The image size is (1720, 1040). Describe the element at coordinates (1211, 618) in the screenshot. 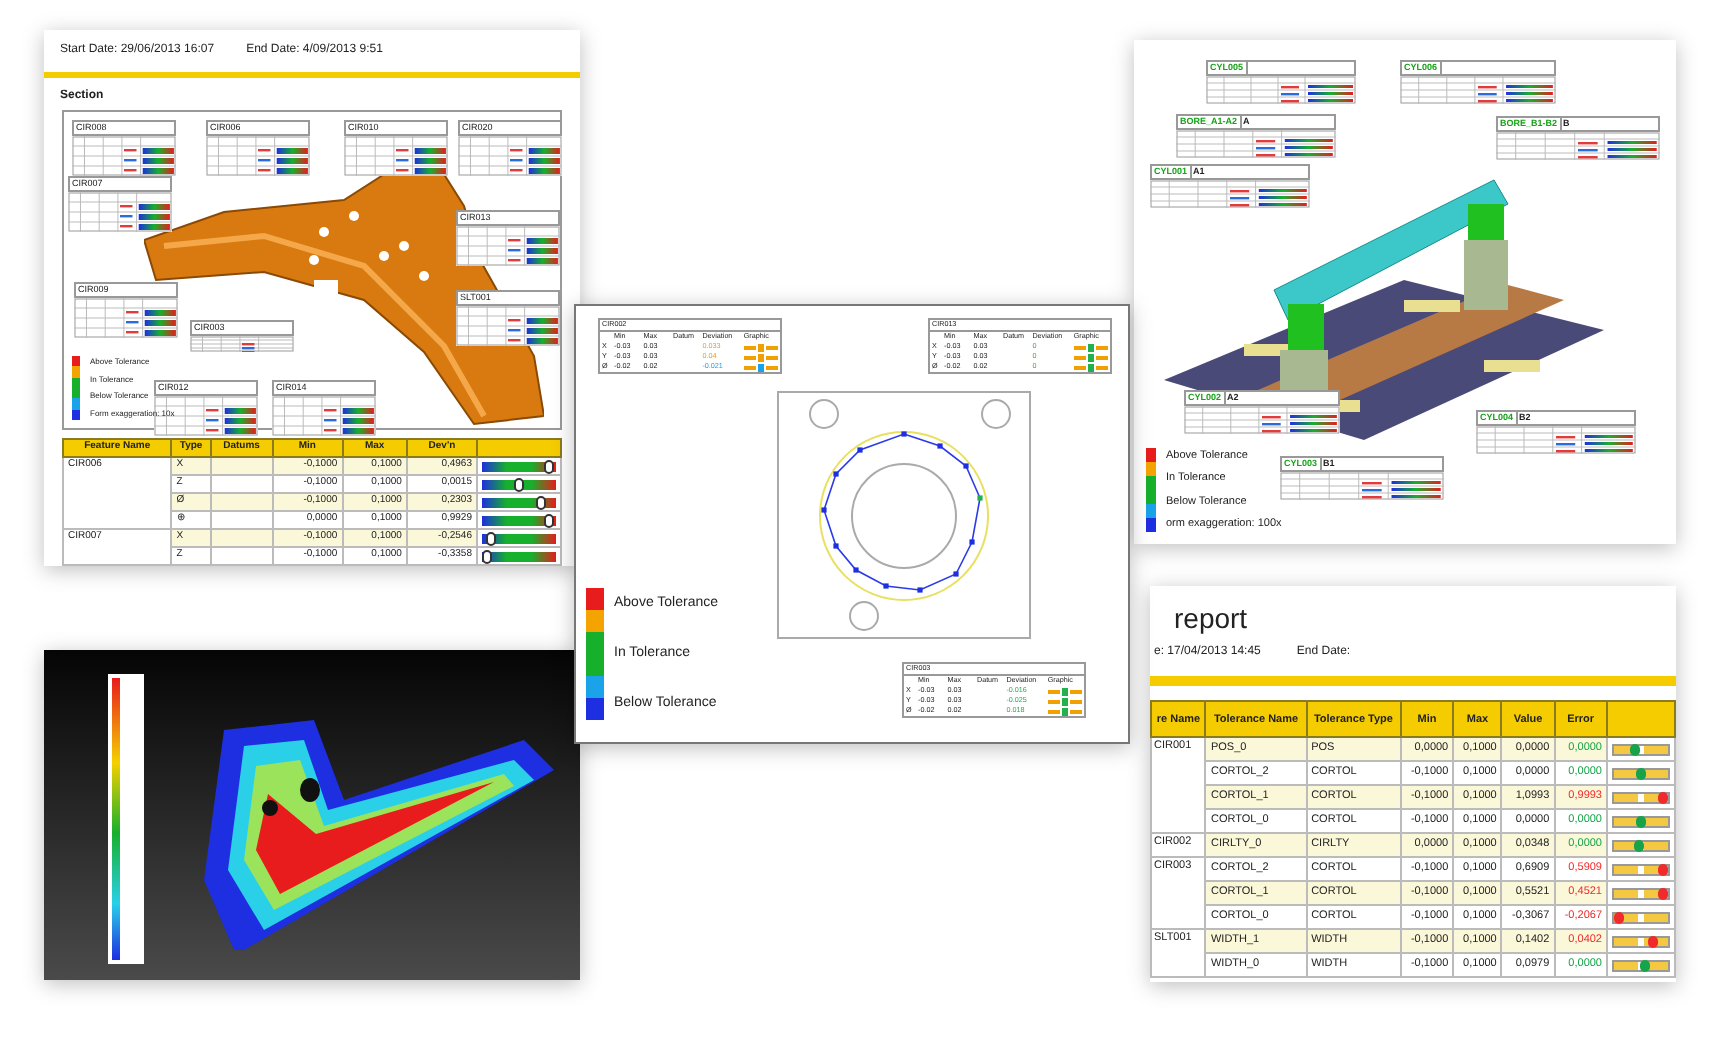

I see `report-title: report` at that location.